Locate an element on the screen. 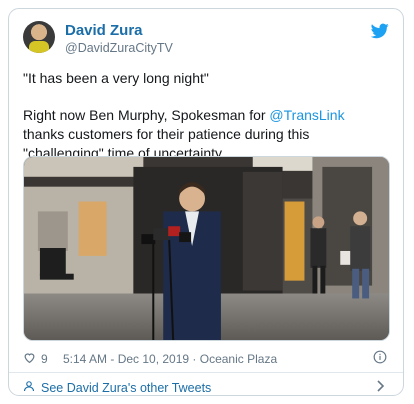 This screenshot has height=404, width=414. info-icon is located at coordinates (380, 357).